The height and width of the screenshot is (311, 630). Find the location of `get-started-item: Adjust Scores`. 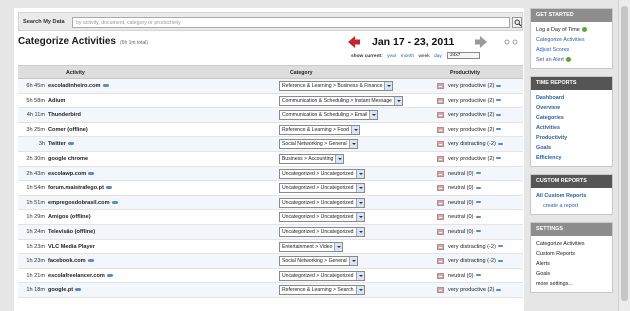

get-started-item: Adjust Scores is located at coordinates (571, 50).